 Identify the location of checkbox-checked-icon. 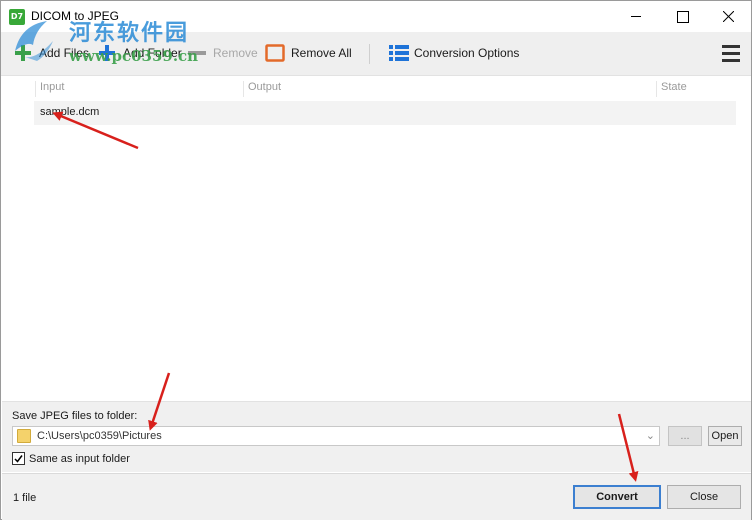
(18, 458).